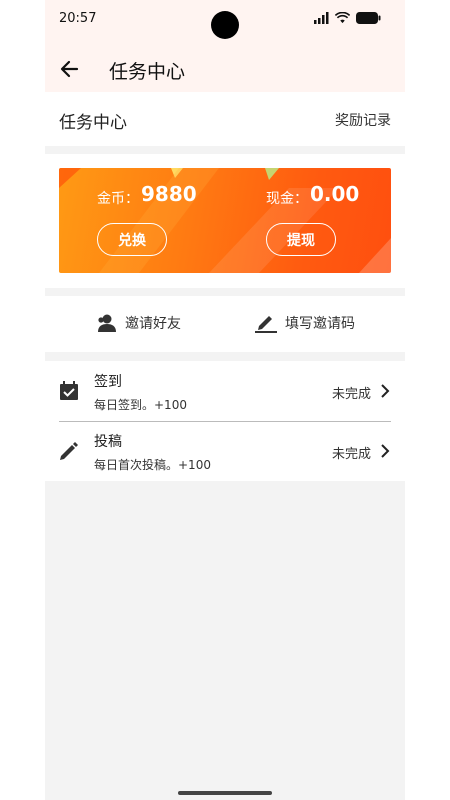  What do you see at coordinates (287, 199) in the screenshot?
I see `cash-label: 现金：` at bounding box center [287, 199].